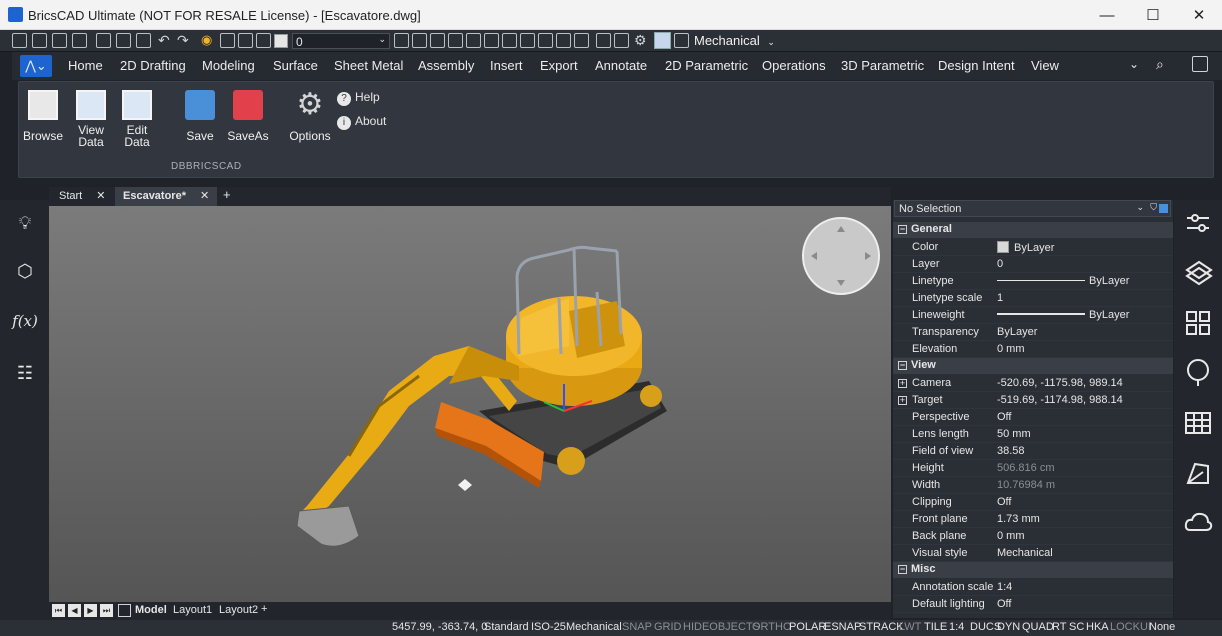 The width and height of the screenshot is (1222, 636). Describe the element at coordinates (1033, 417) in the screenshot. I see `property-row: Perspective Off` at that location.